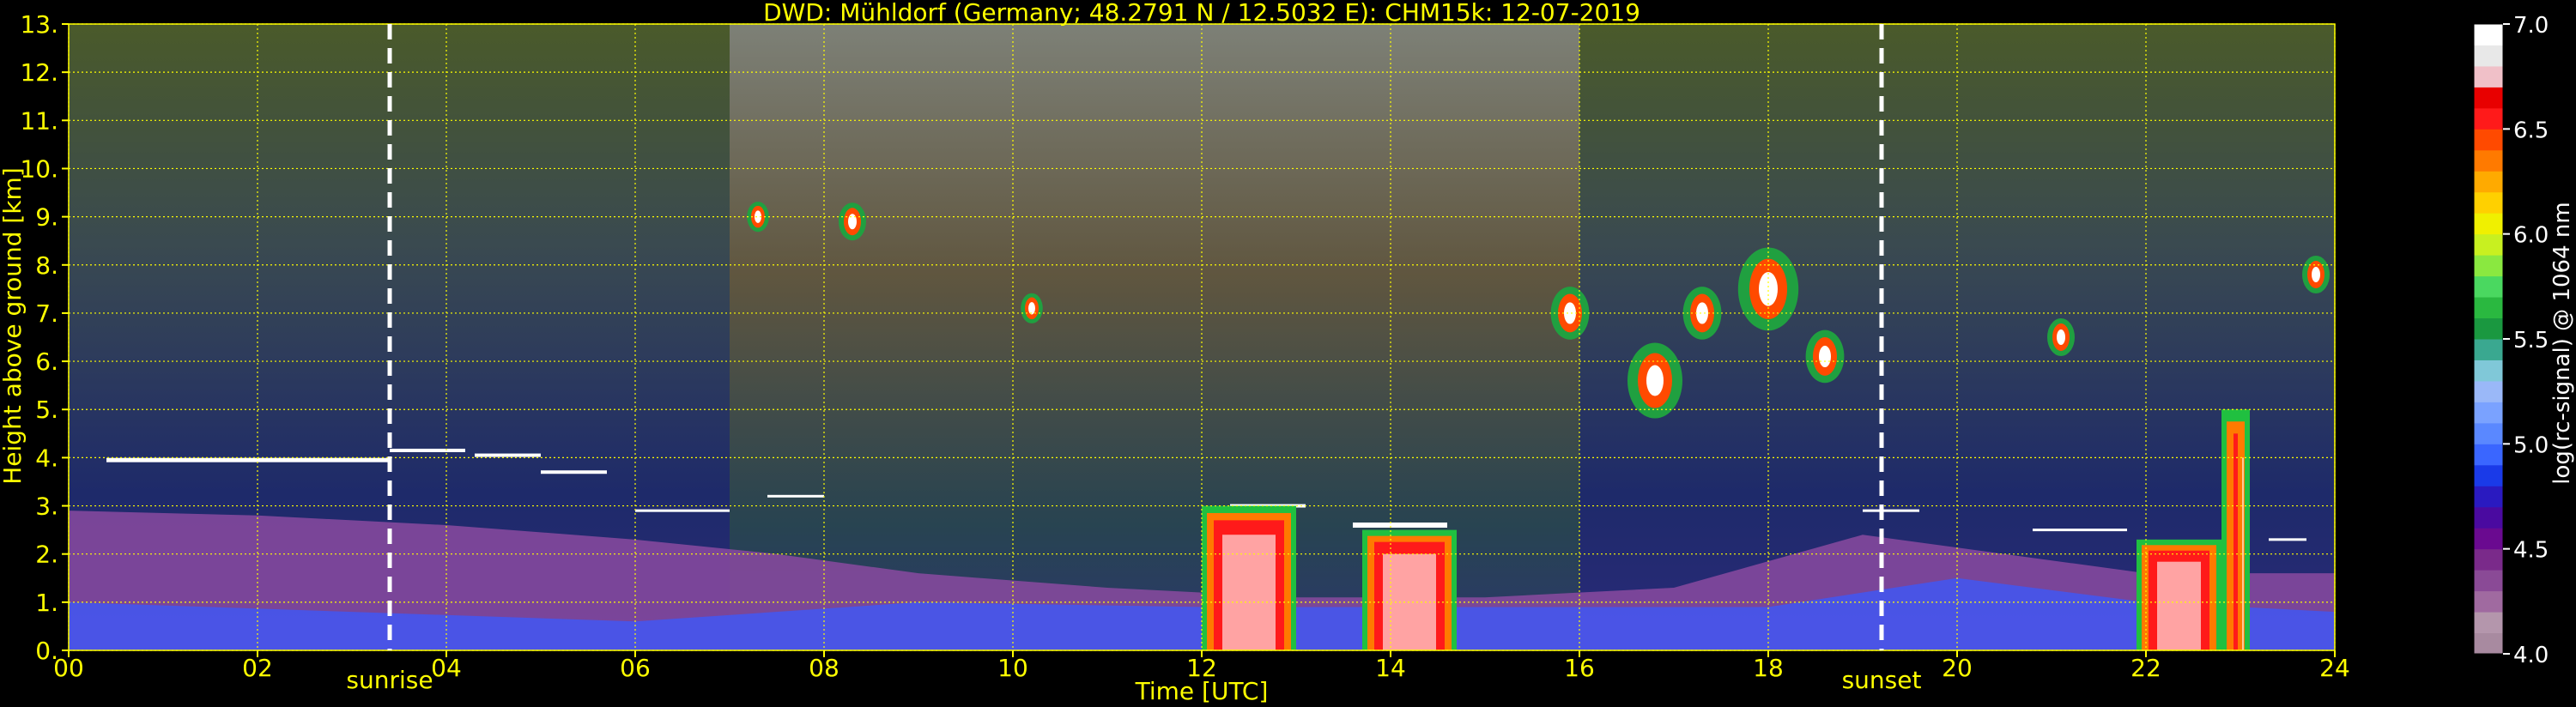 The height and width of the screenshot is (707, 2576). I want to click on y-tick-label: 7., so click(46, 314).